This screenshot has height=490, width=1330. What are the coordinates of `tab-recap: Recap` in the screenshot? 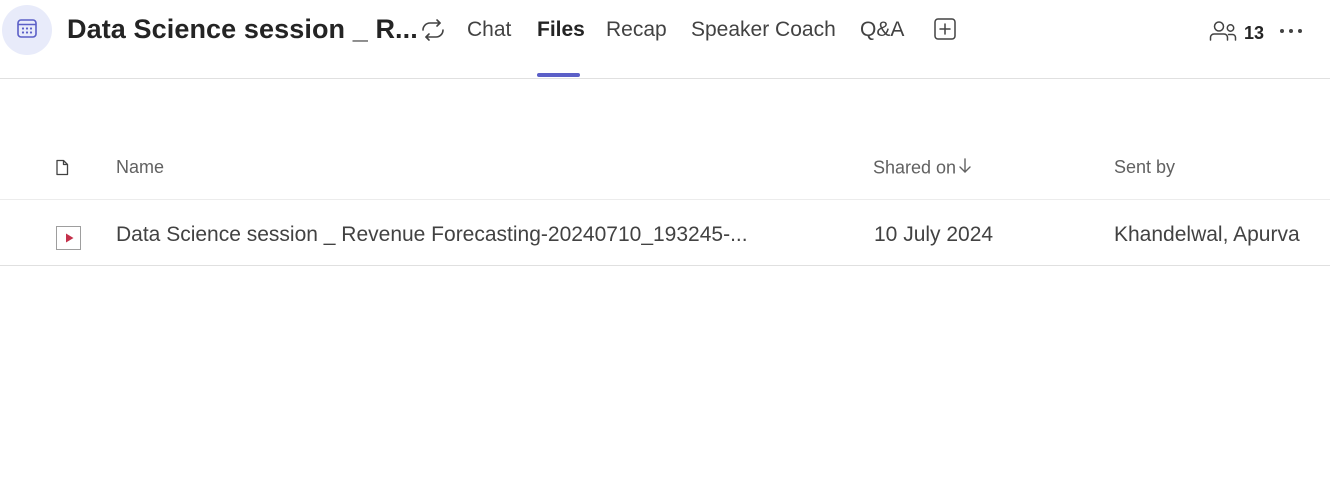 It's located at (636, 30).